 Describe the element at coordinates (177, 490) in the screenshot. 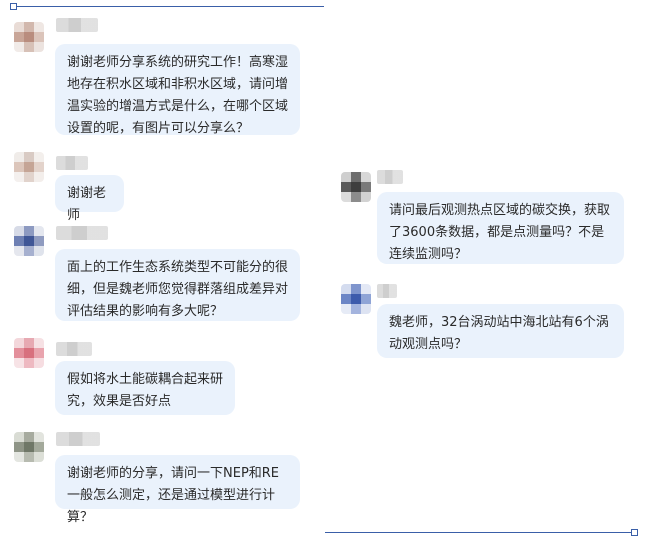

I see `message-bubble: 谢谢老师的分享，请问一下NEP和RE一般怎么测定，还是通过模型进行计算？` at that location.